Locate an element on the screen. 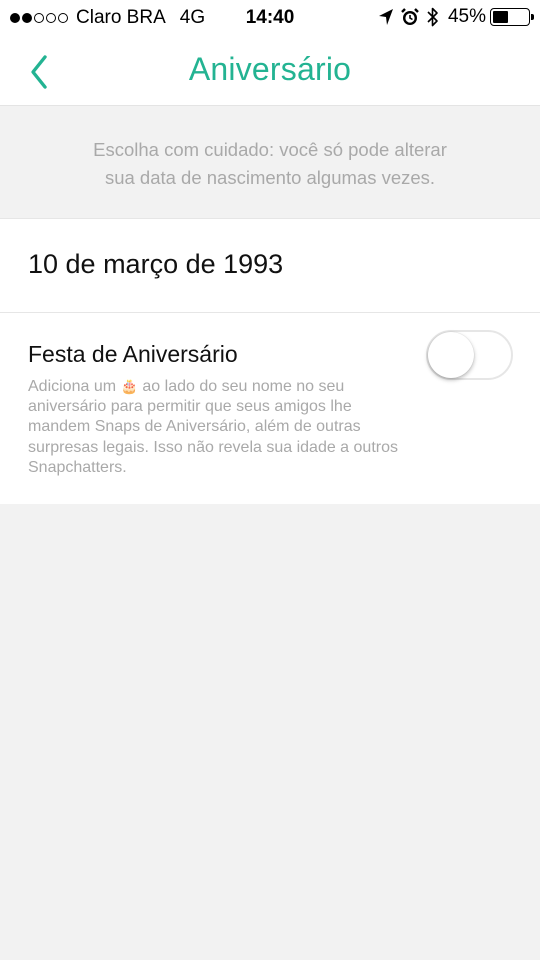  battery-level is located at coordinates (500, 17).